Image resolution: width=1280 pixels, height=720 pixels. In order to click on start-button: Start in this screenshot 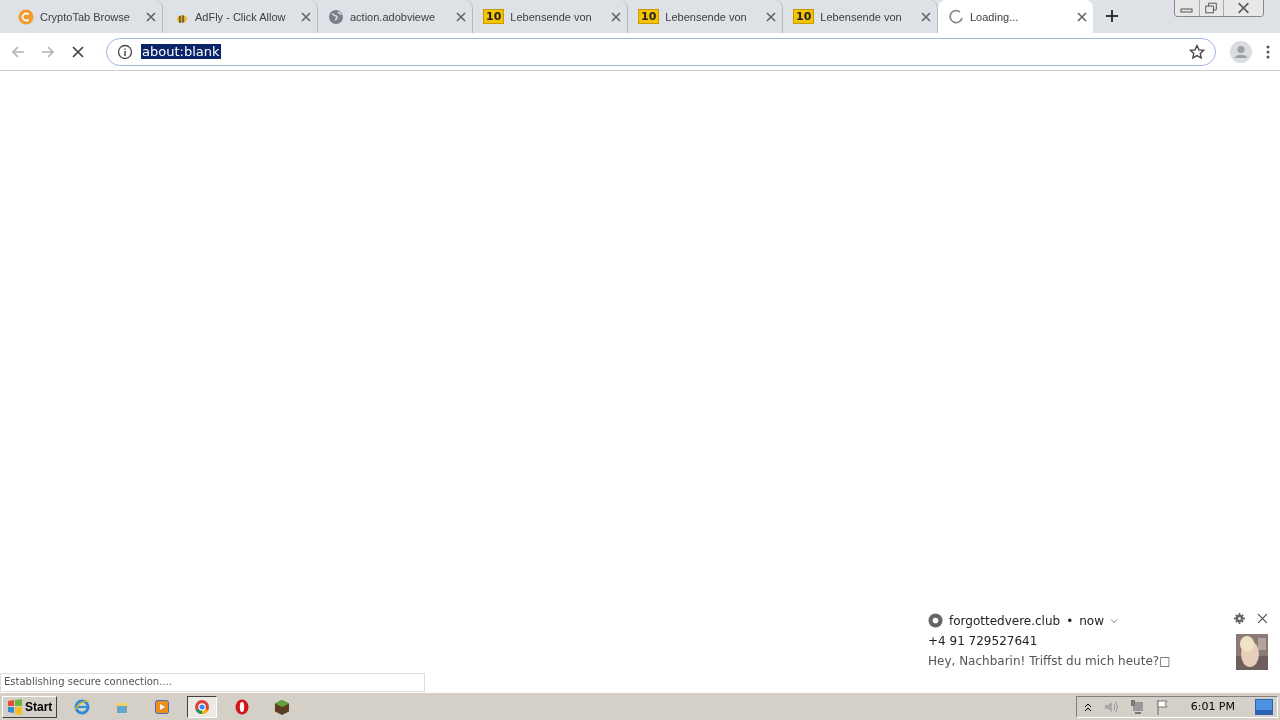, I will do `click(30, 706)`.